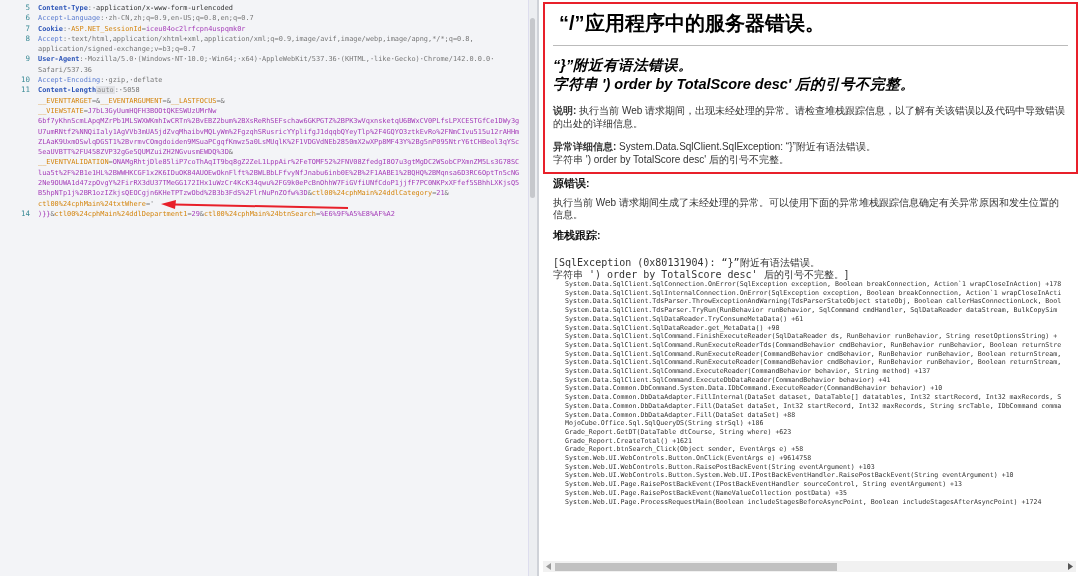 This screenshot has width=1080, height=576. I want to click on exception-detail: 字符串 ') order by TotalScore desc' 后的引号不完整。, so click(671, 159).